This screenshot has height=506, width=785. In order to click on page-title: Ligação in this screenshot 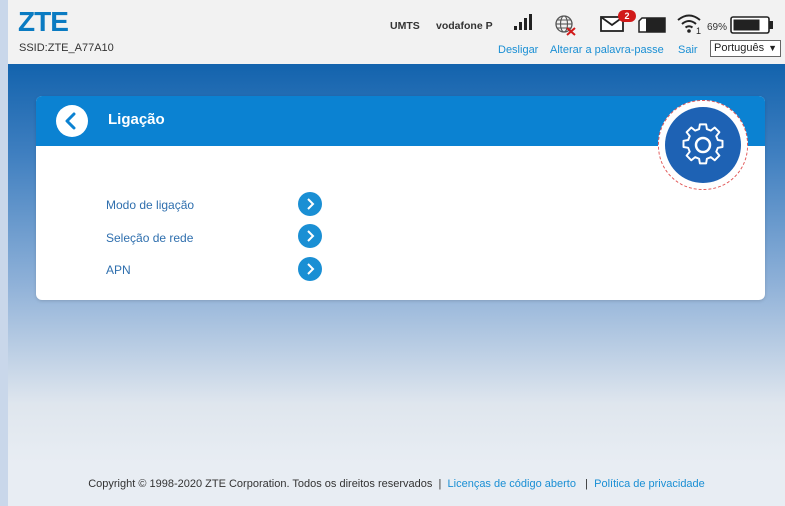, I will do `click(136, 119)`.